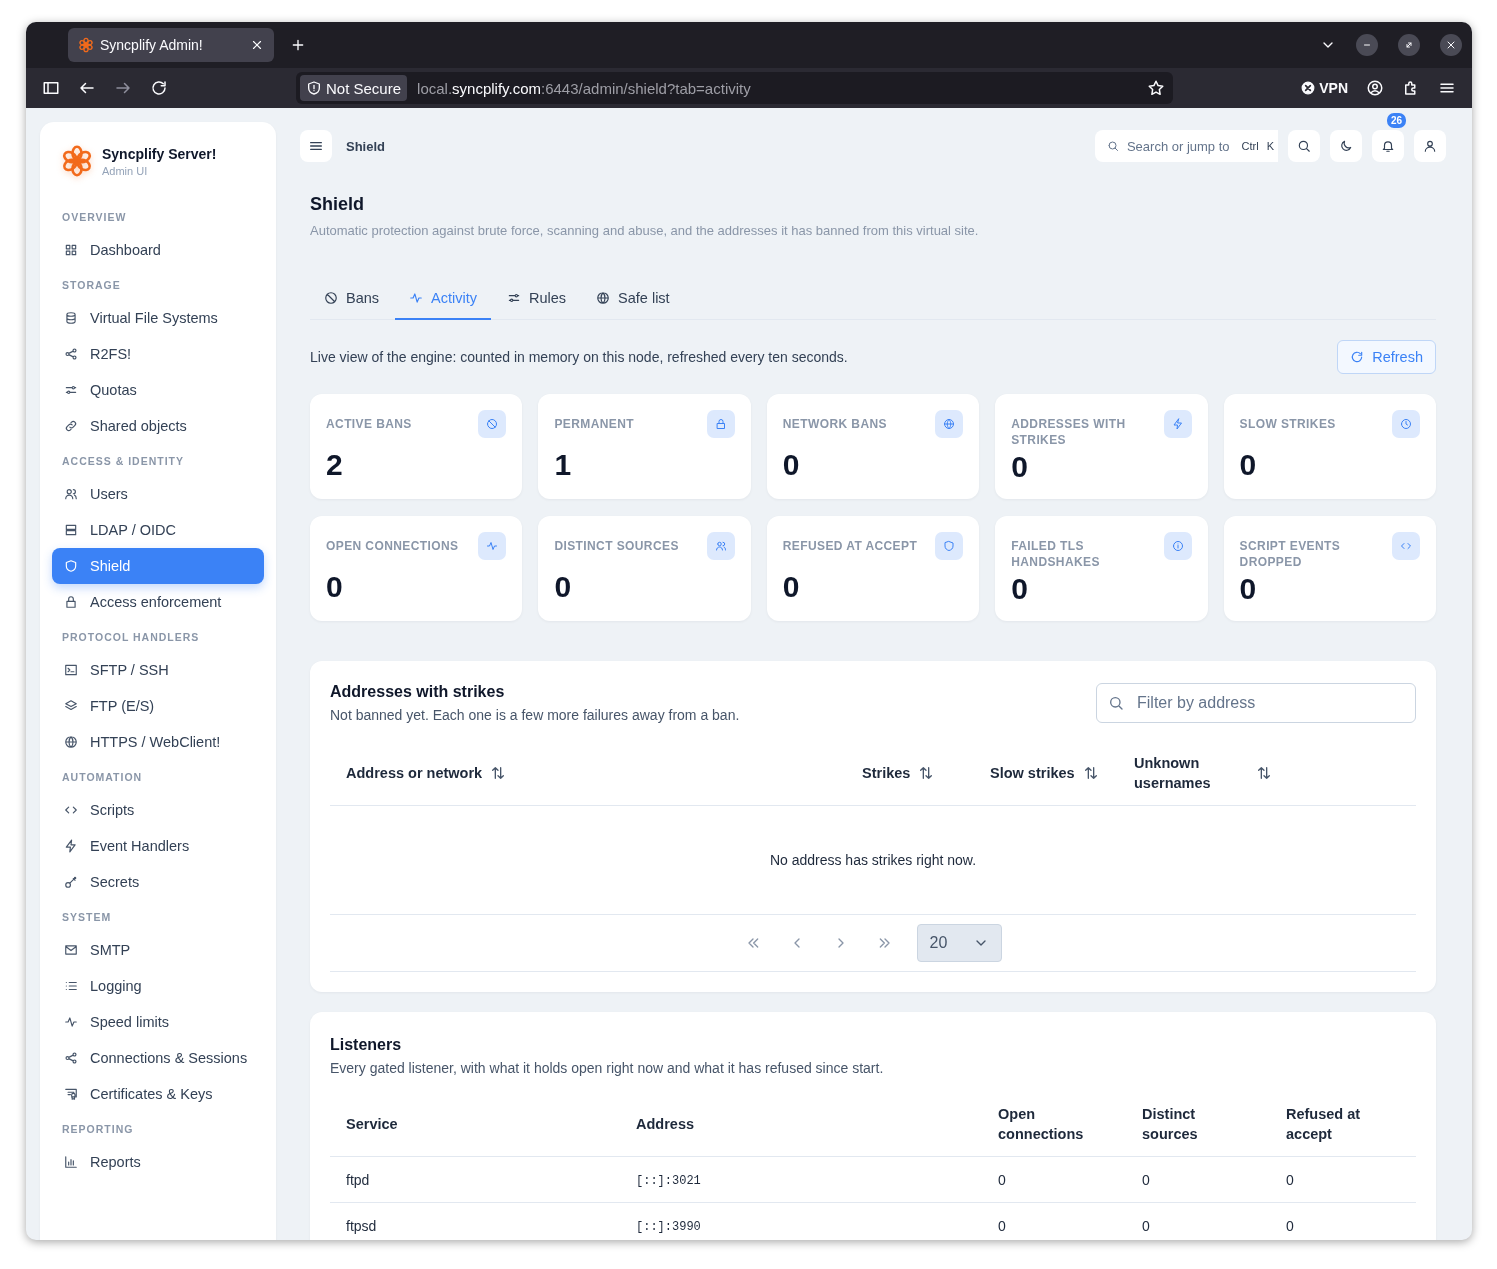  I want to click on nav-item: SFTP / SSH, so click(158, 670).